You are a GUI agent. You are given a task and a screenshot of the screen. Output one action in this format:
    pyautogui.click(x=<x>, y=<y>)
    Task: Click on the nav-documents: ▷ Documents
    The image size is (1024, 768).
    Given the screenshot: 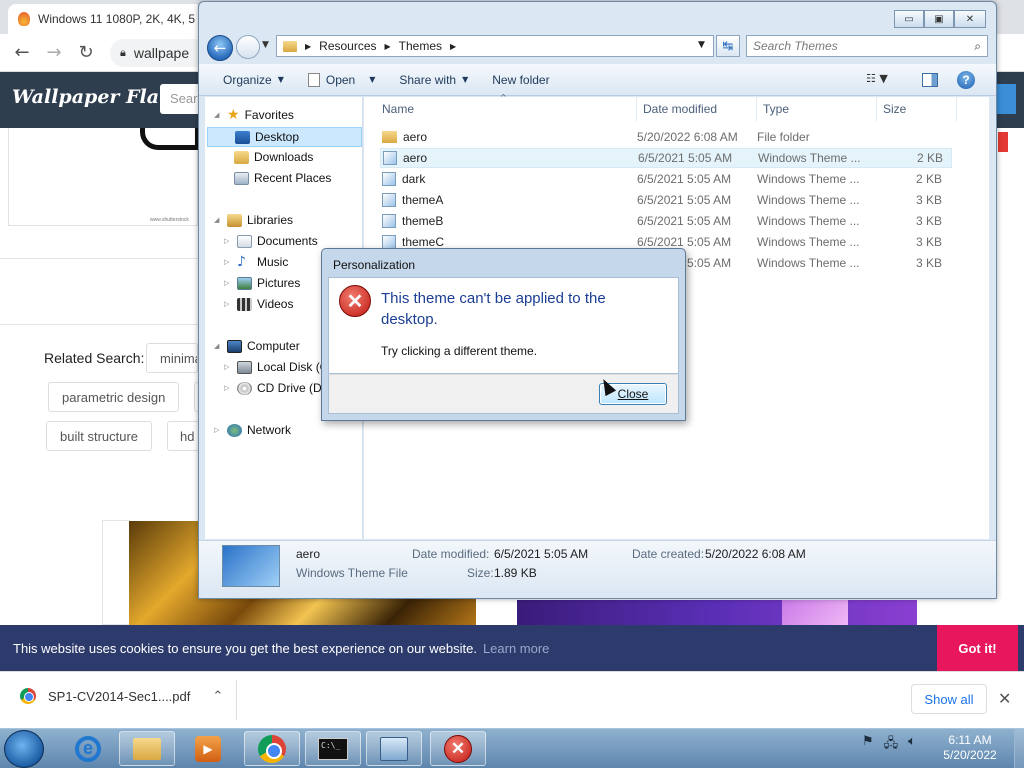 What is the action you would take?
    pyautogui.click(x=273, y=241)
    